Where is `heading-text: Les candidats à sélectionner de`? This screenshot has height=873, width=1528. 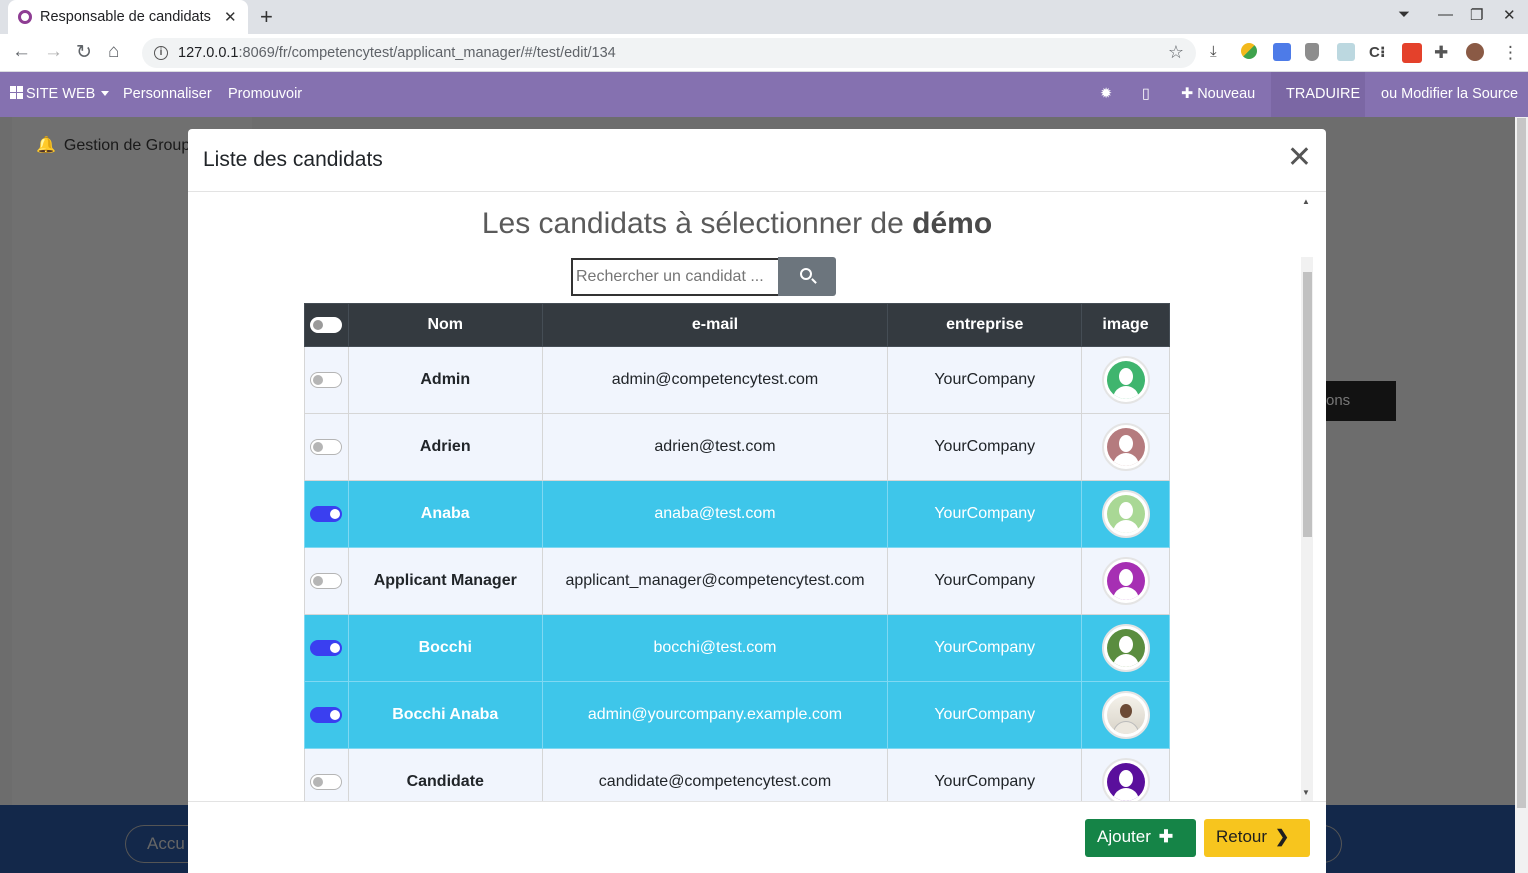
heading-text: Les candidats à sélectionner de is located at coordinates (697, 223).